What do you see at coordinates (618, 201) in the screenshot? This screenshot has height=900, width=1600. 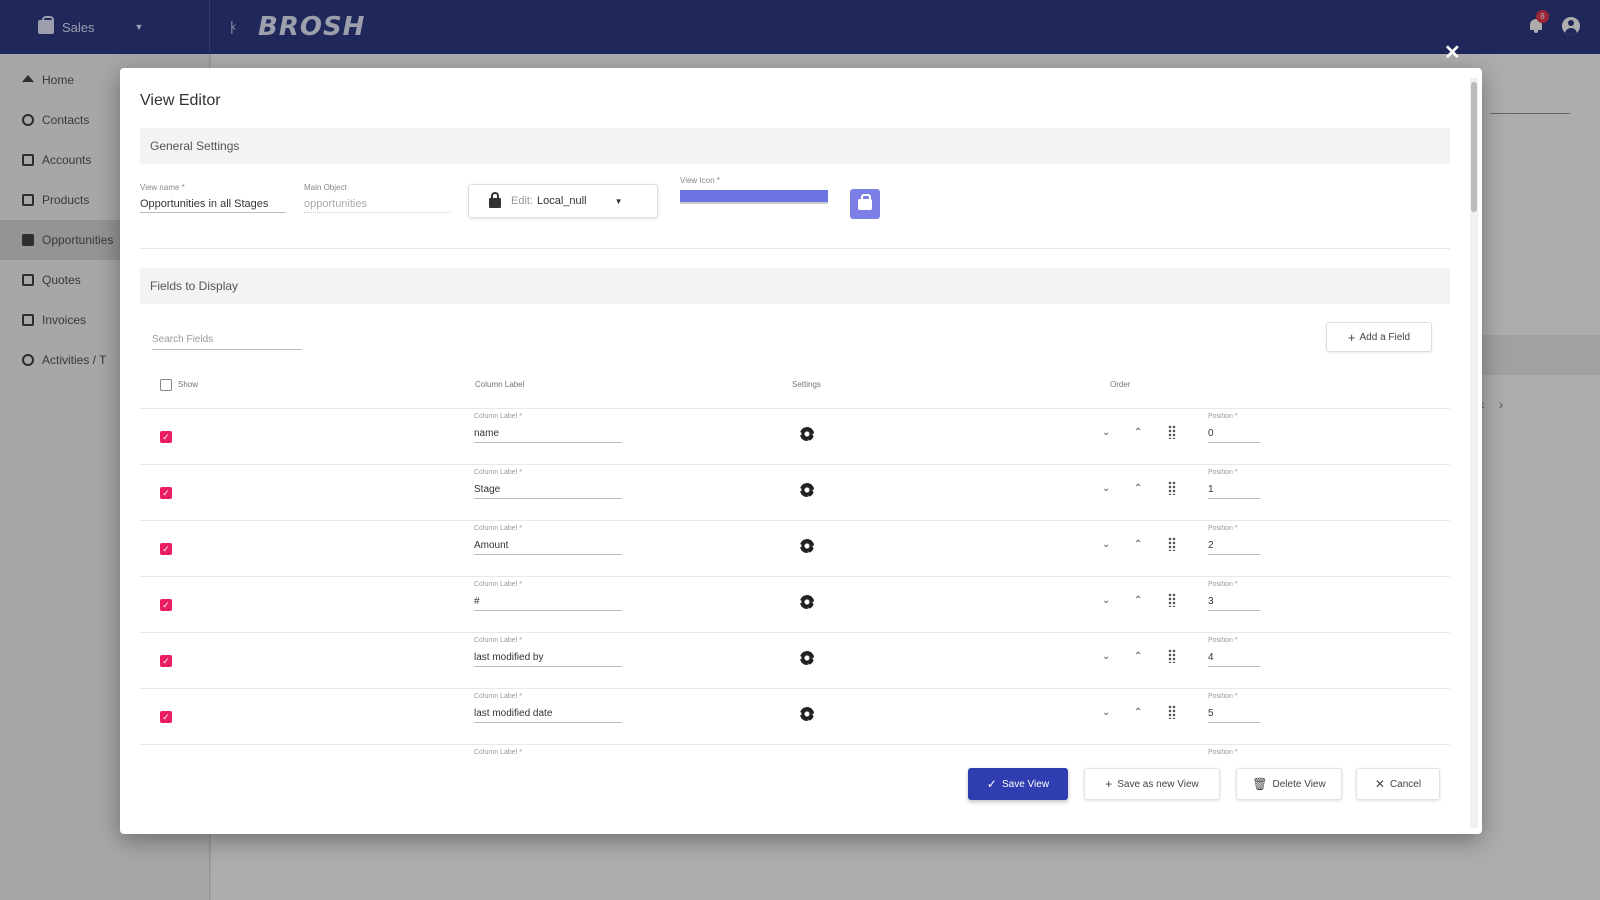 I see `caret-down-icon: ▼` at bounding box center [618, 201].